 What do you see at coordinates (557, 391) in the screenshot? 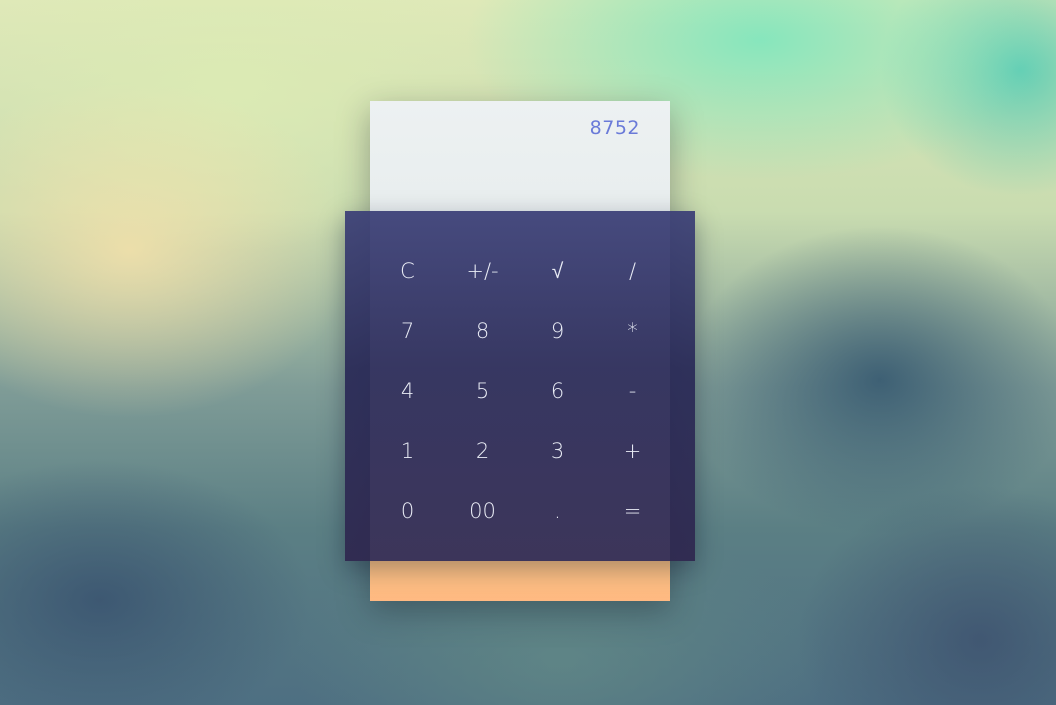
I see `digit-6-button: 6` at bounding box center [557, 391].